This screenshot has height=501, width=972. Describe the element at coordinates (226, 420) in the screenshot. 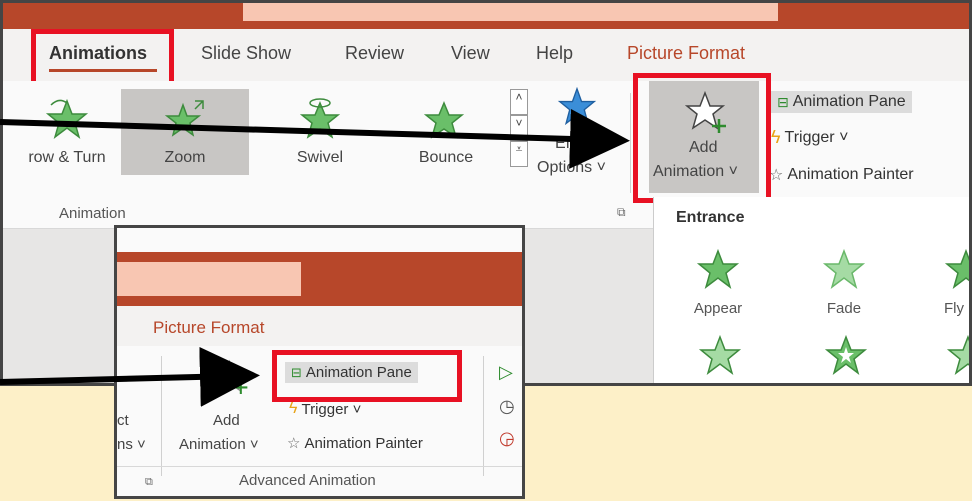

I see `inset-add-animation-line1: Add` at that location.